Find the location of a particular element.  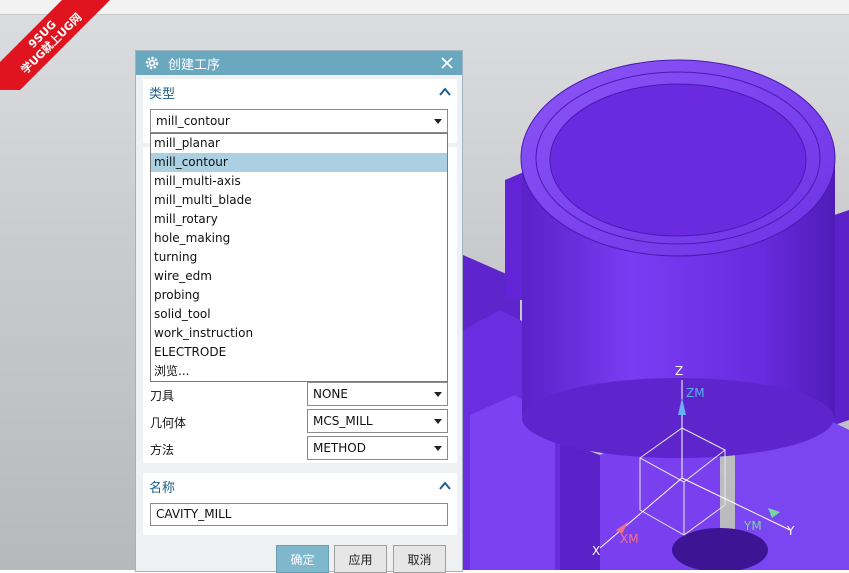

geometry-label: 几何体 is located at coordinates (168, 423).